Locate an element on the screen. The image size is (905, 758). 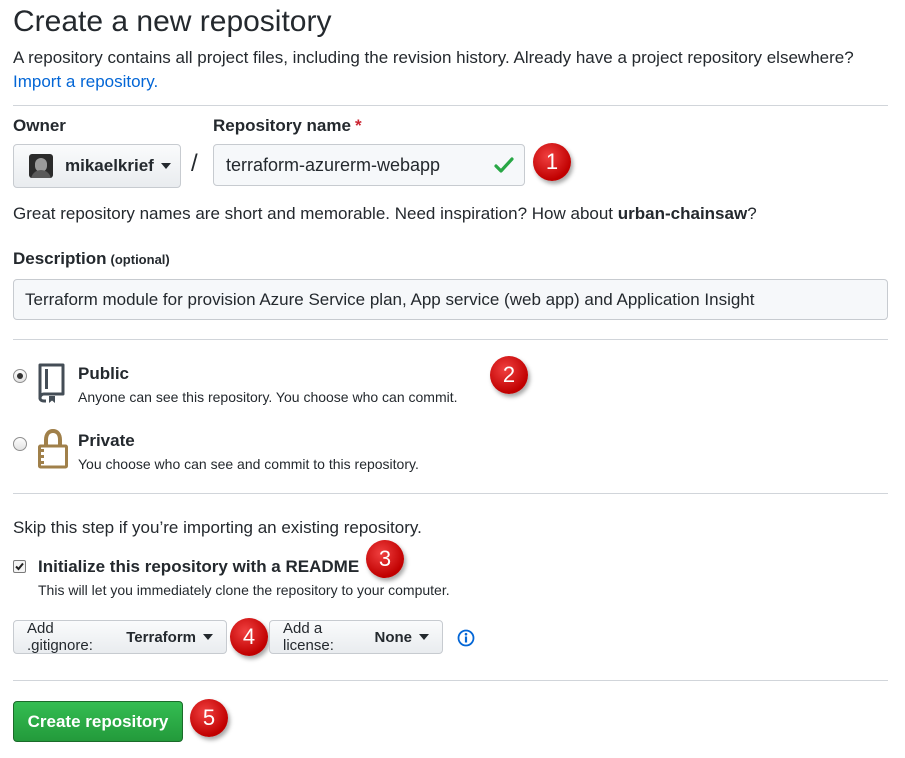
license-prefix: Add a license: is located at coordinates (308, 637).